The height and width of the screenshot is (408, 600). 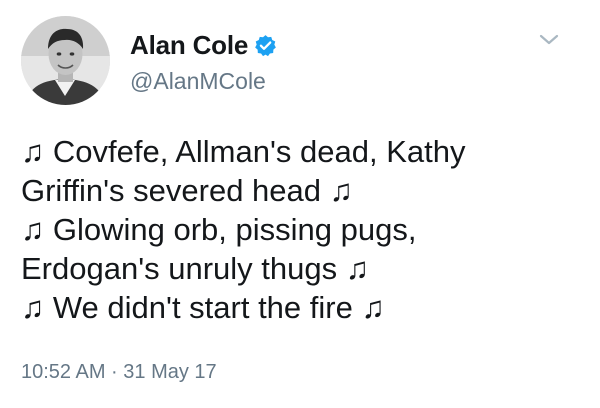 I want to click on tweet-text-line: ♫ Covfefe, Allman's dead, Kathy, so click(x=243, y=151).